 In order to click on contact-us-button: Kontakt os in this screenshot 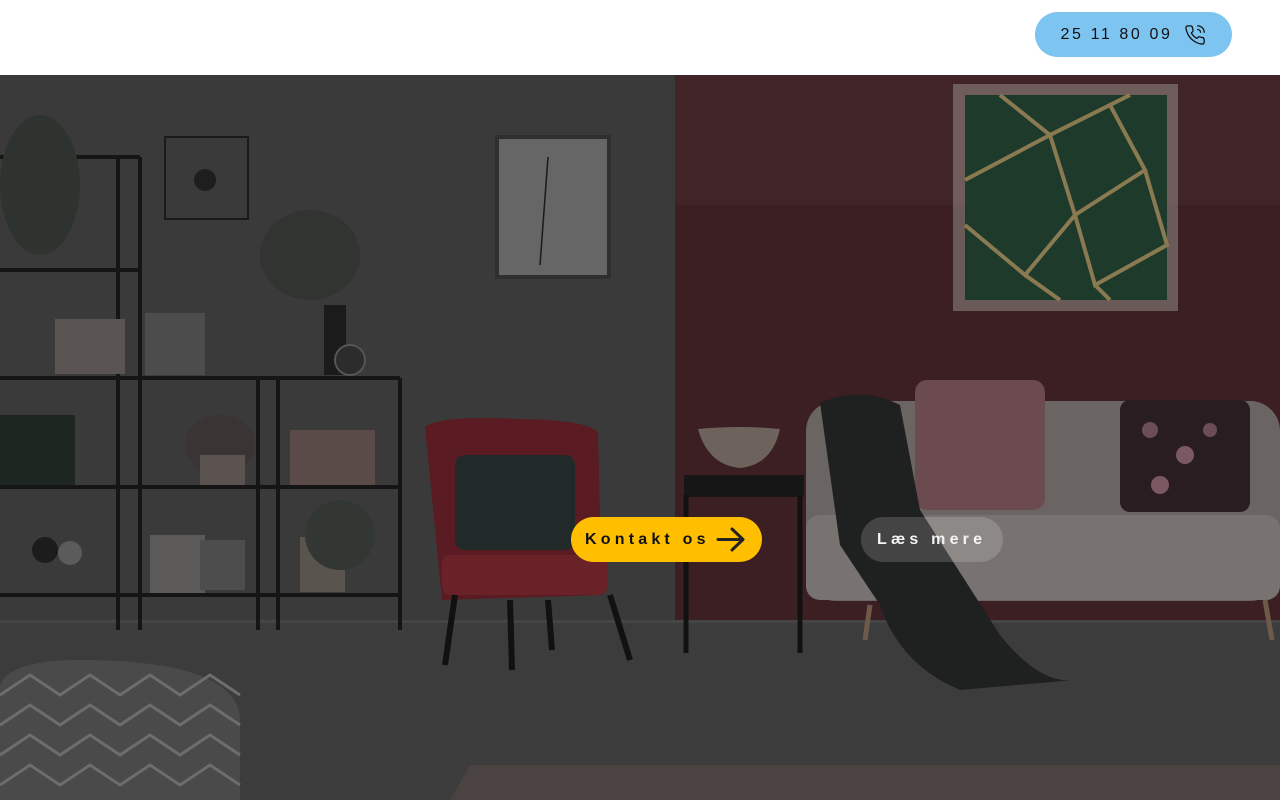, I will do `click(666, 539)`.